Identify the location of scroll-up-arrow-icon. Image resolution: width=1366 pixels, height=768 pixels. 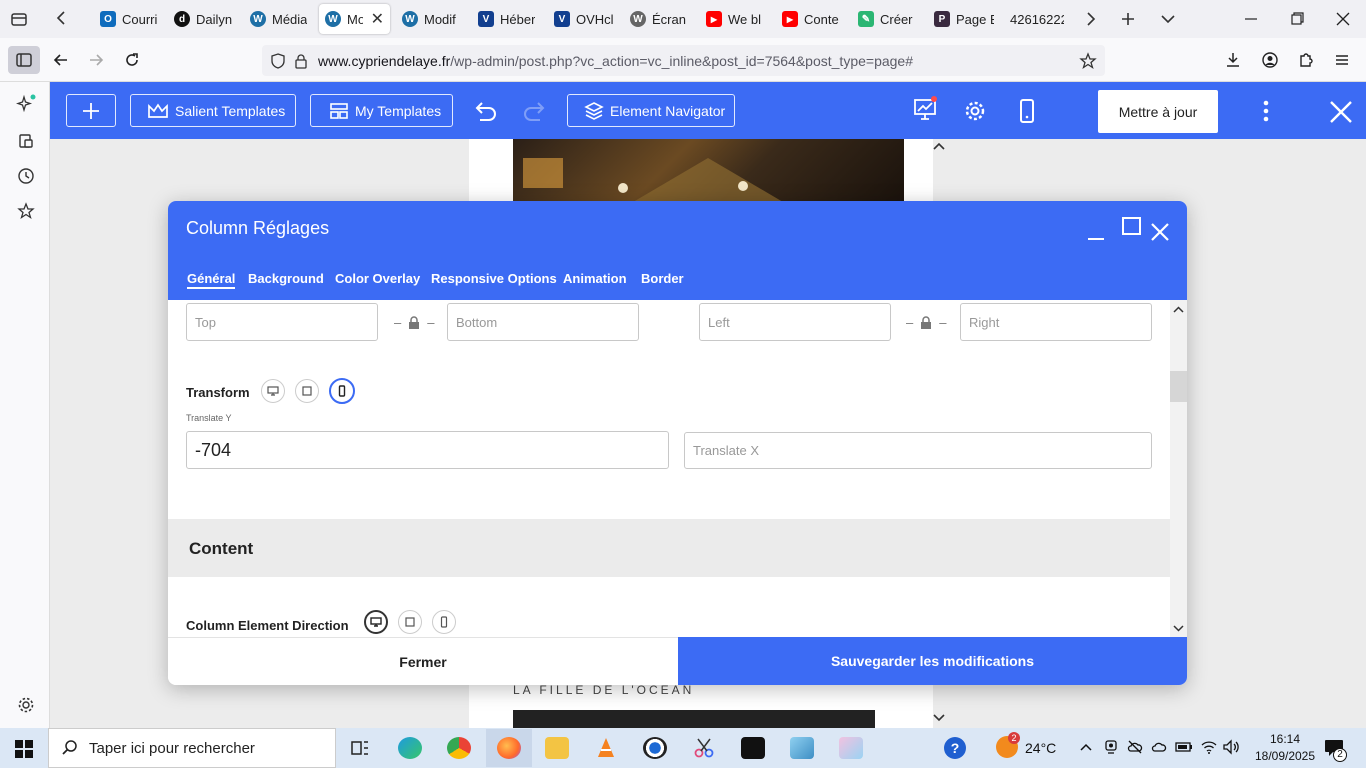
(1178, 310).